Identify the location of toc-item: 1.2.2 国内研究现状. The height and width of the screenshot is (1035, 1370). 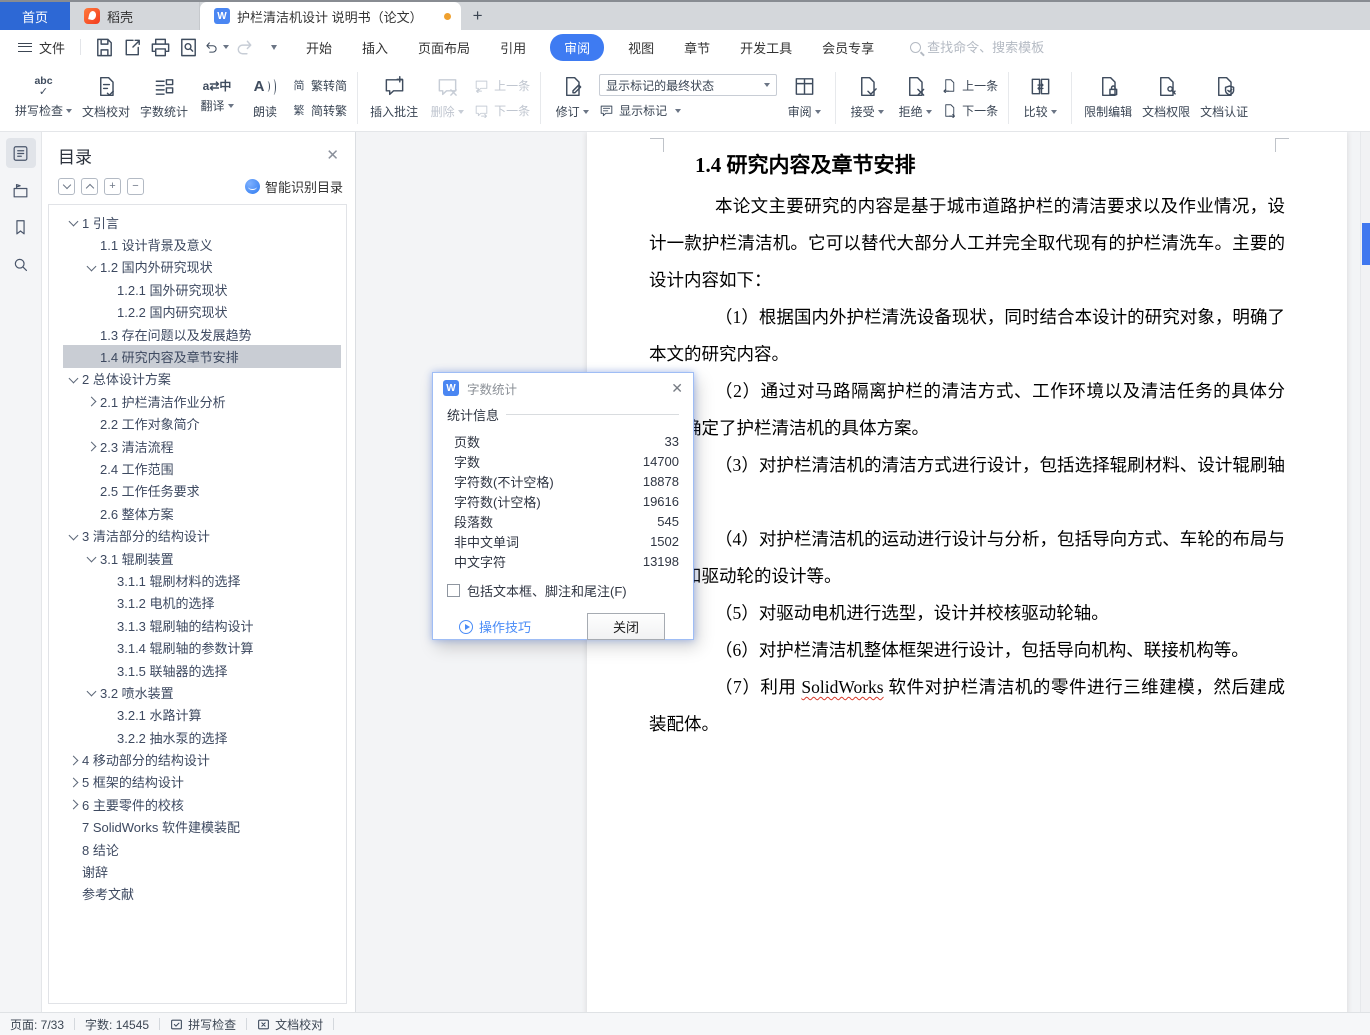
(197, 312).